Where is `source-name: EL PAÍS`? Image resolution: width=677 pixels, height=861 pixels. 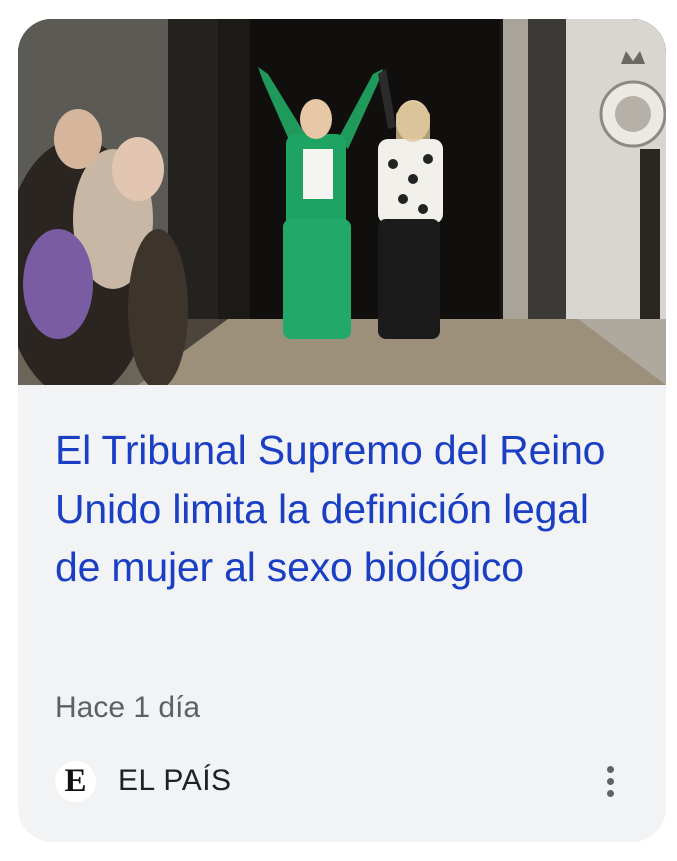 source-name: EL PAÍS is located at coordinates (175, 780).